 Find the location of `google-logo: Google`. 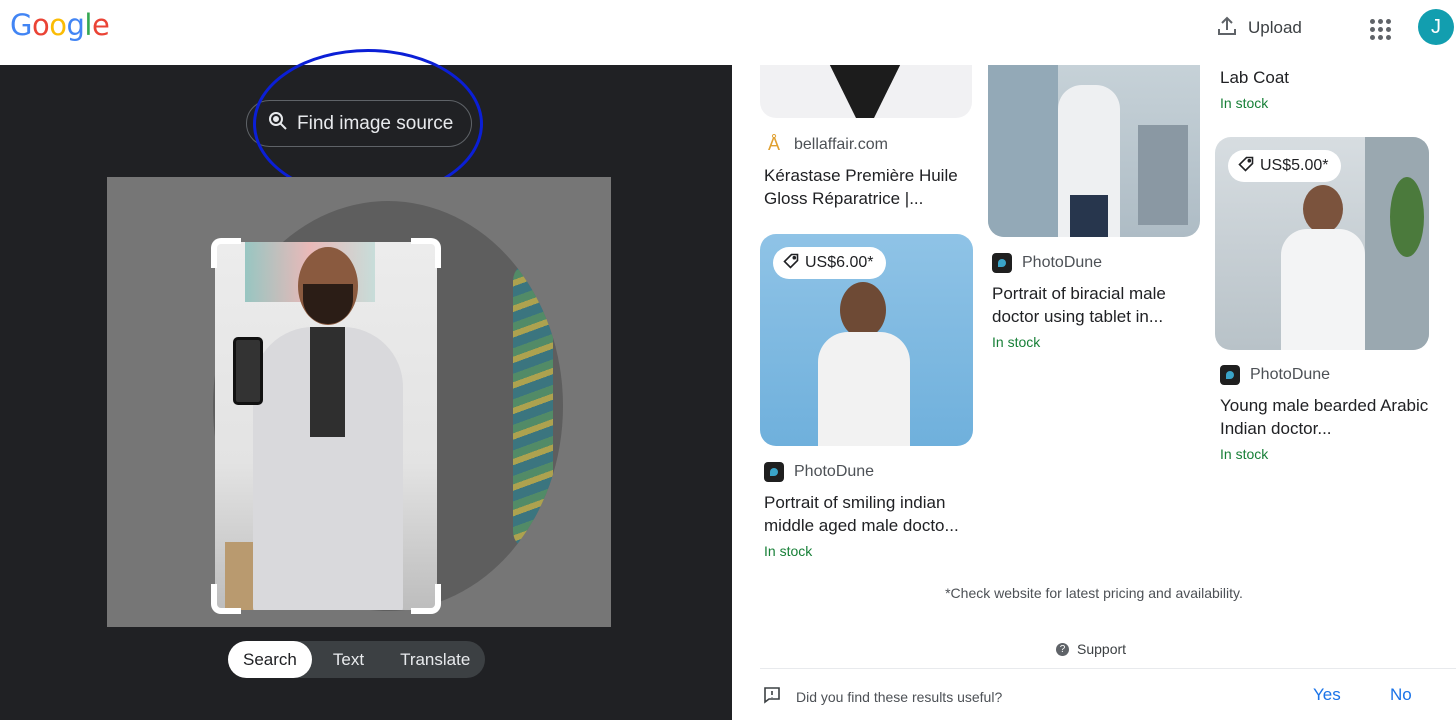

google-logo: Google is located at coordinates (60, 25).